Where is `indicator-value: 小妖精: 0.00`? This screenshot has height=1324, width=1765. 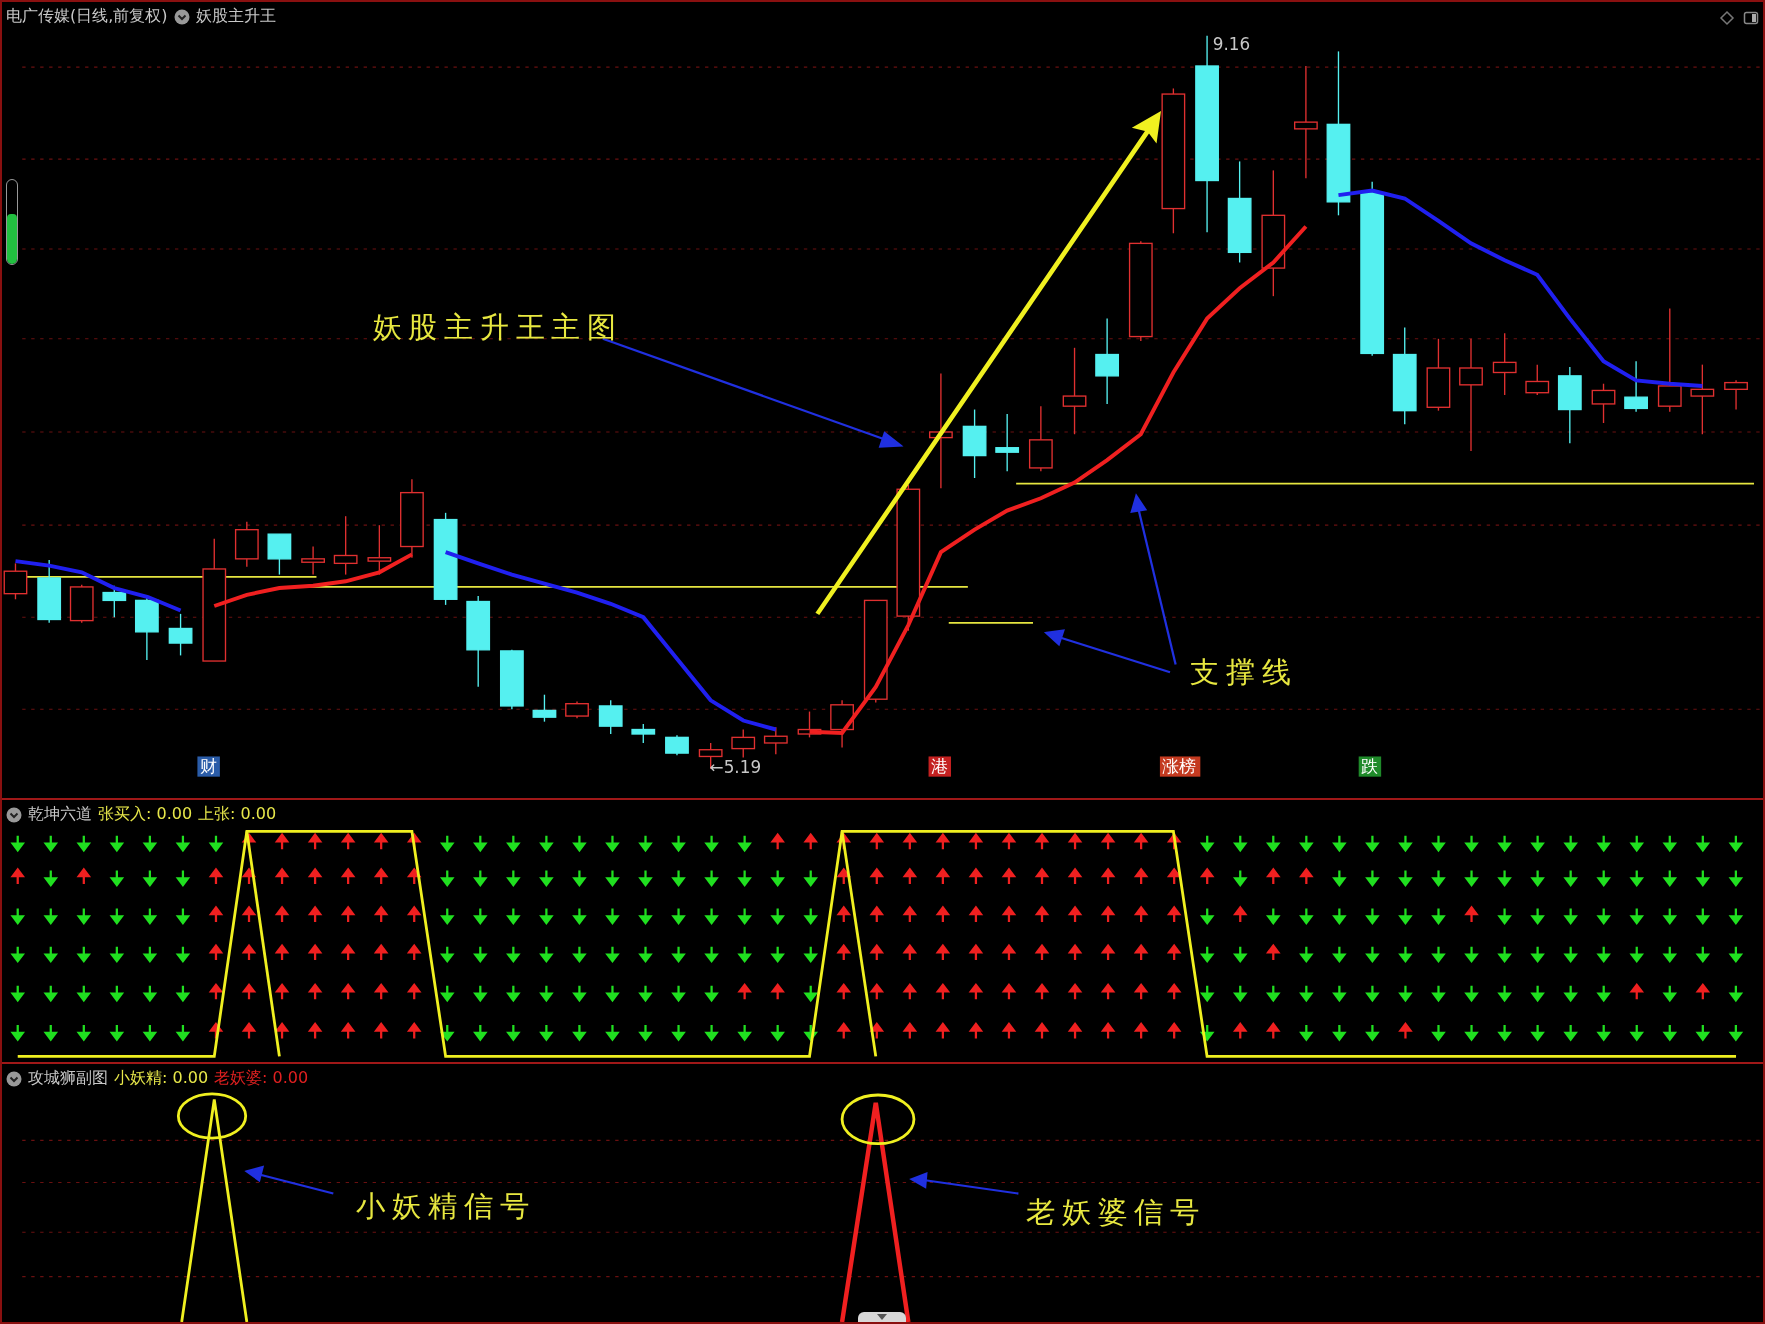 indicator-value: 小妖精: 0.00 is located at coordinates (161, 1078).